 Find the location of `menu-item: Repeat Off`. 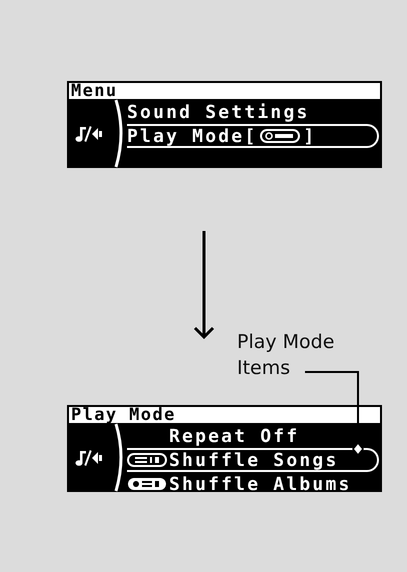

menu-item: Repeat Off is located at coordinates (253, 436).